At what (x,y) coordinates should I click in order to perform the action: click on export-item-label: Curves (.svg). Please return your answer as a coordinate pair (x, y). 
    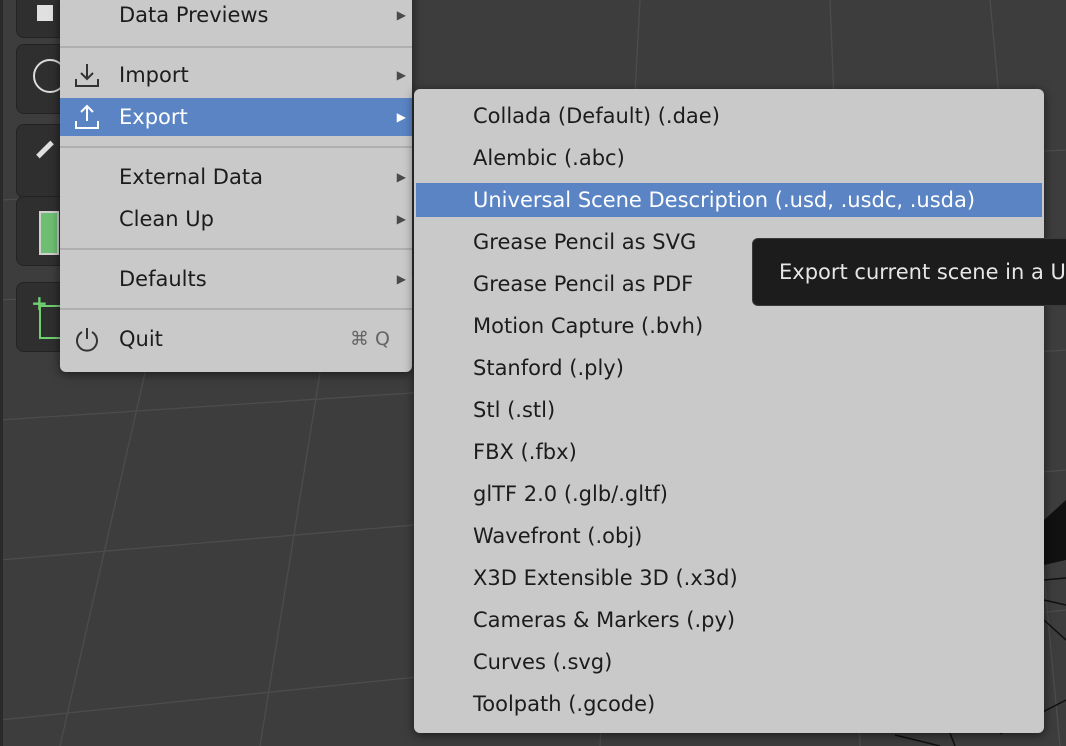
    Looking at the image, I should click on (543, 662).